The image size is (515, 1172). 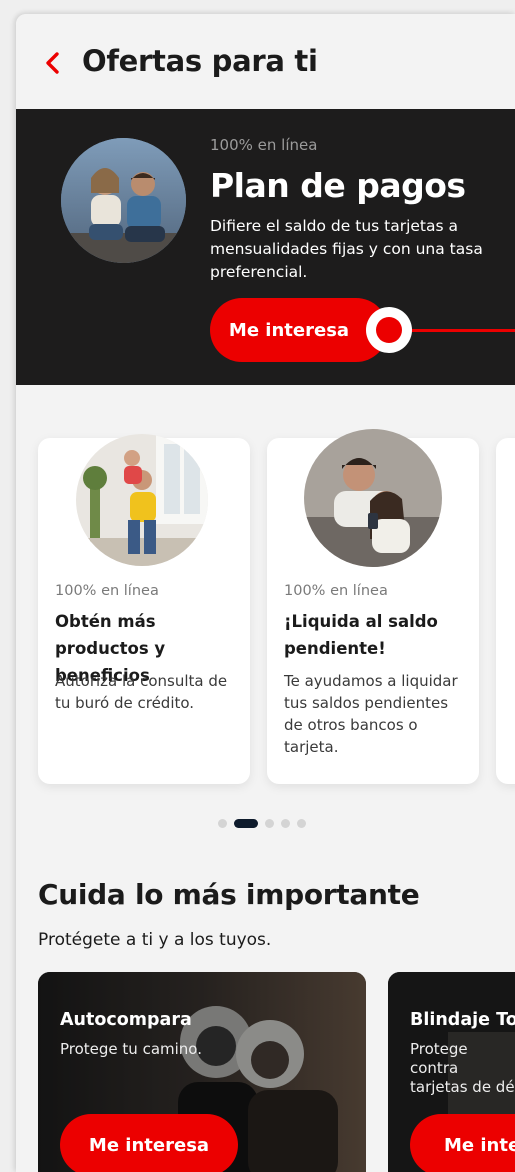 What do you see at coordinates (126, 1020) in the screenshot?
I see `insurance-title: Autocompara` at bounding box center [126, 1020].